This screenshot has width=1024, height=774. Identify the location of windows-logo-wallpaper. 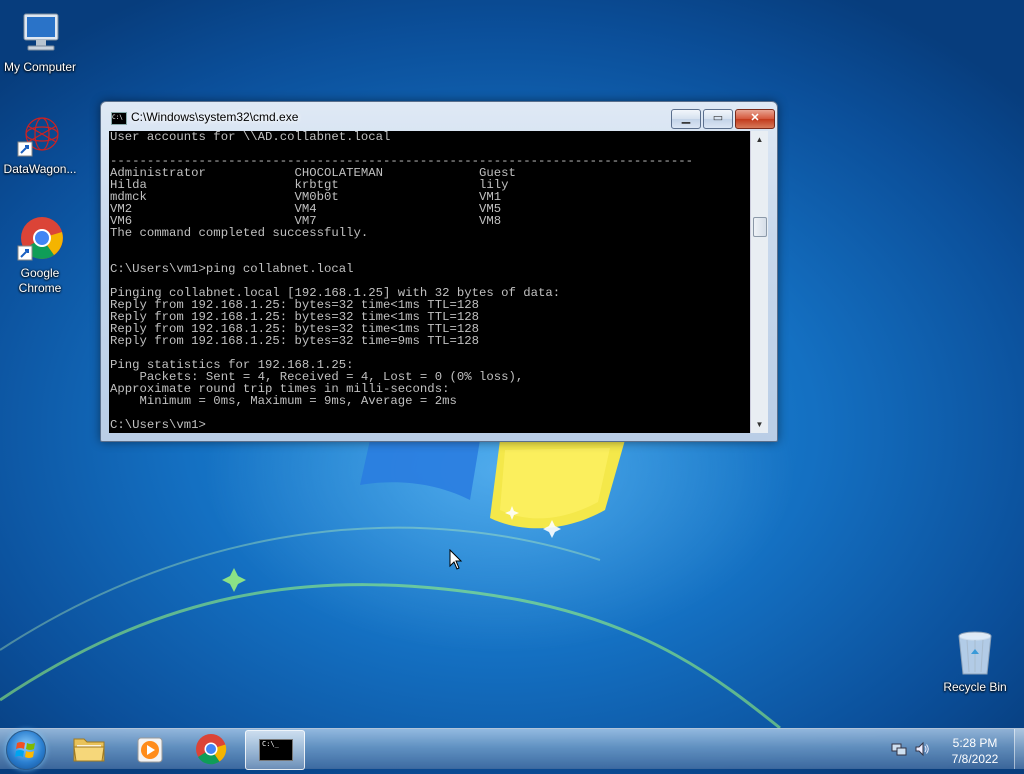
(492, 484).